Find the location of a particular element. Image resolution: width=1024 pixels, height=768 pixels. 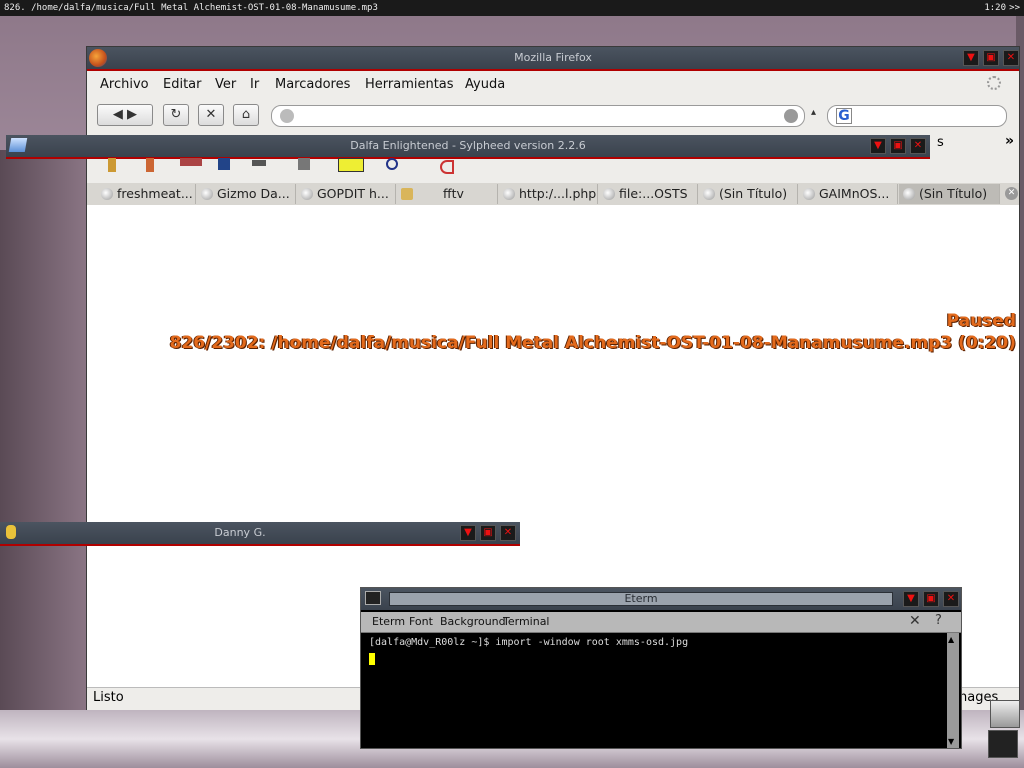

search-engine-dropdown-icon: ▴ is located at coordinates (813, 112).